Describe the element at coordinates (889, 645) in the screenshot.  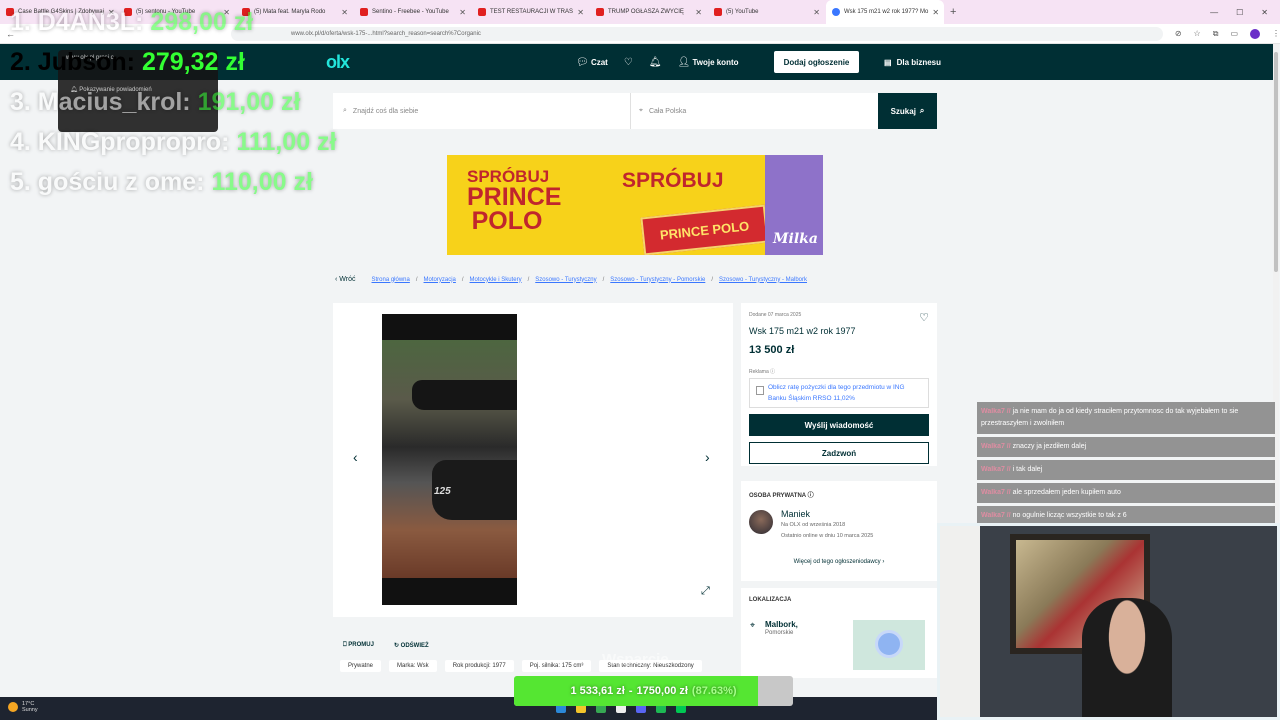
I see `location-map` at that location.